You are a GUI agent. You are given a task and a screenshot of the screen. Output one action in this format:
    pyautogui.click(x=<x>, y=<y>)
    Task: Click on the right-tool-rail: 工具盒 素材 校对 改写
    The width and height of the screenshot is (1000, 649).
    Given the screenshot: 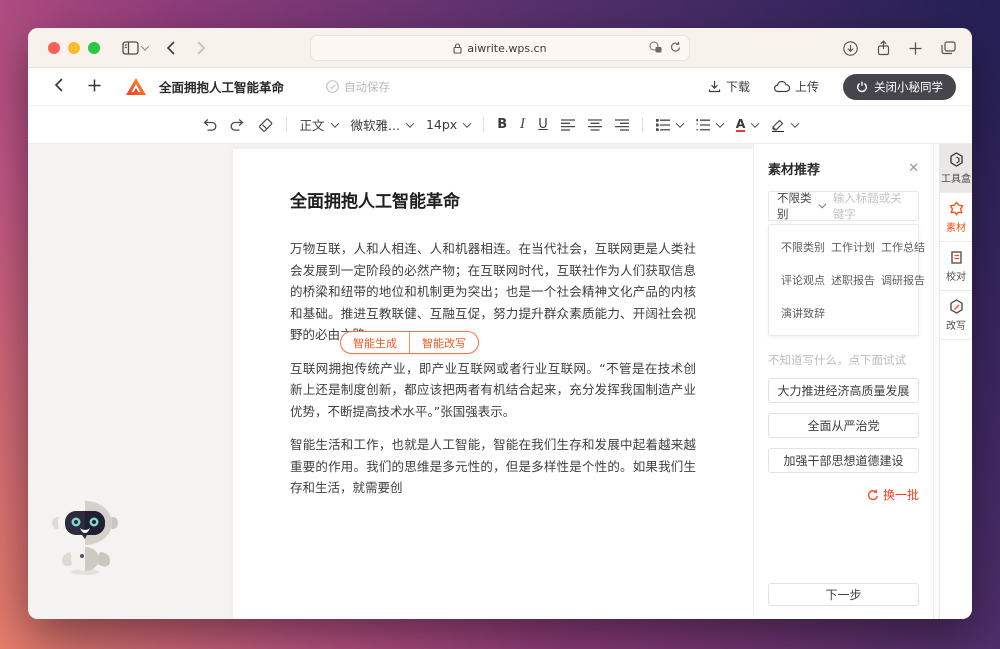 What is the action you would take?
    pyautogui.click(x=955, y=381)
    